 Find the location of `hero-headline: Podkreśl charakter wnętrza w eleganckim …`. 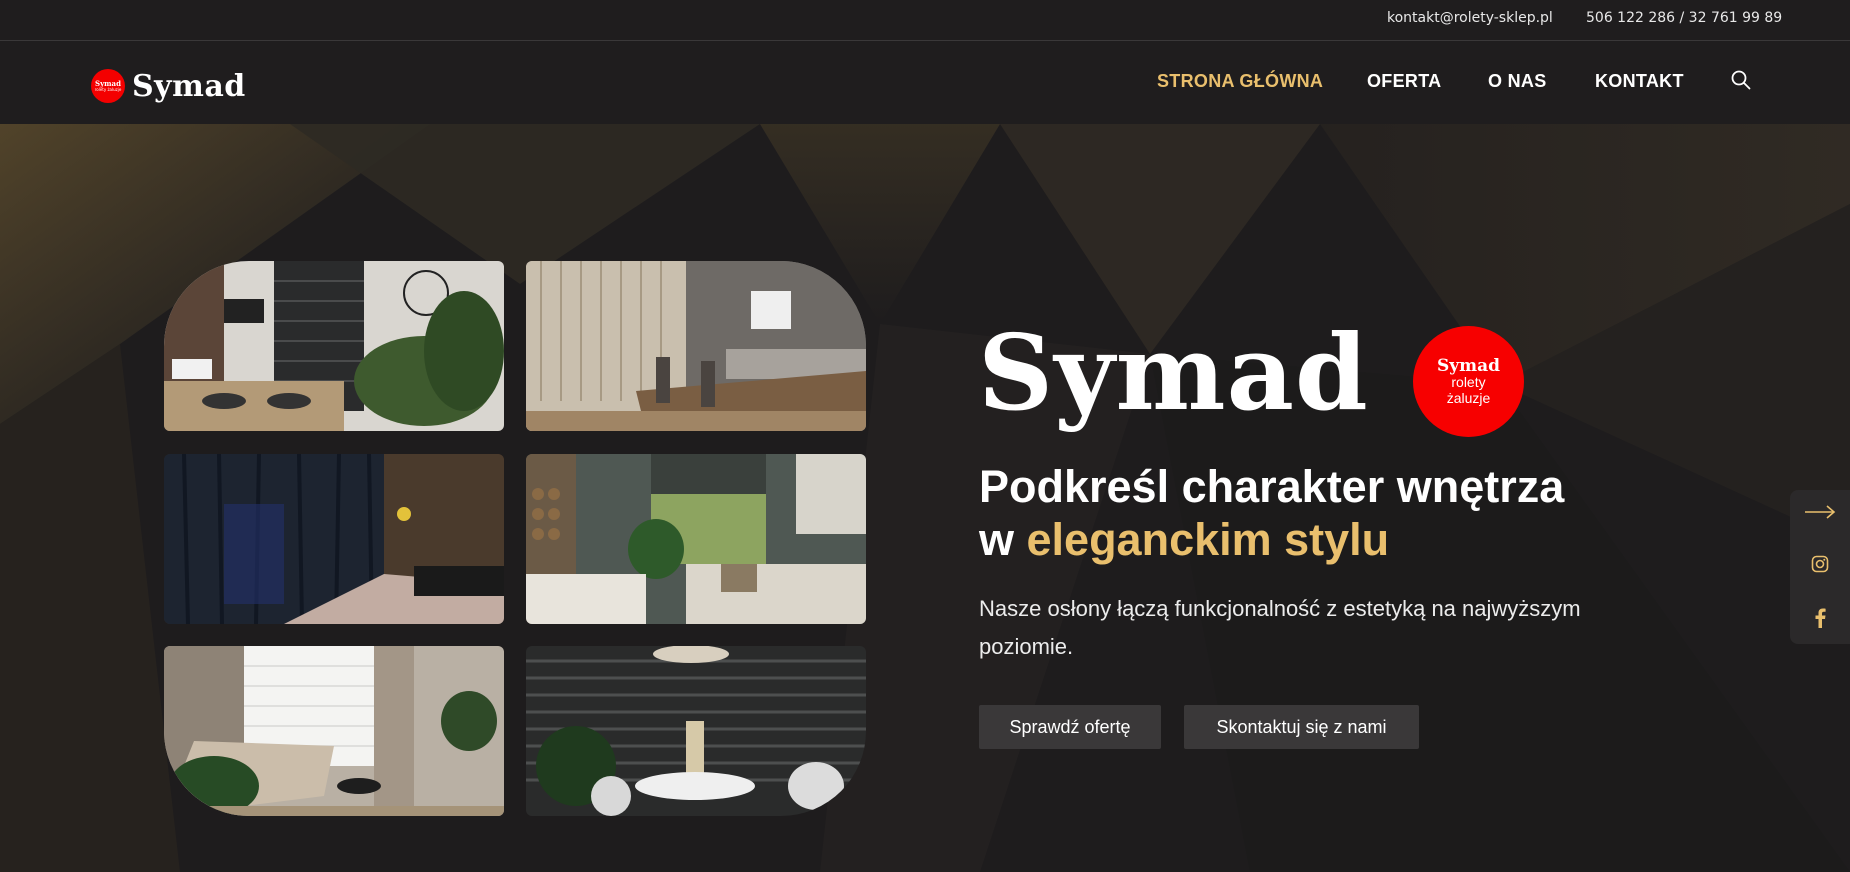

hero-headline: Podkreśl charakter wnętrza w eleganckim … is located at coordinates (1271, 513).